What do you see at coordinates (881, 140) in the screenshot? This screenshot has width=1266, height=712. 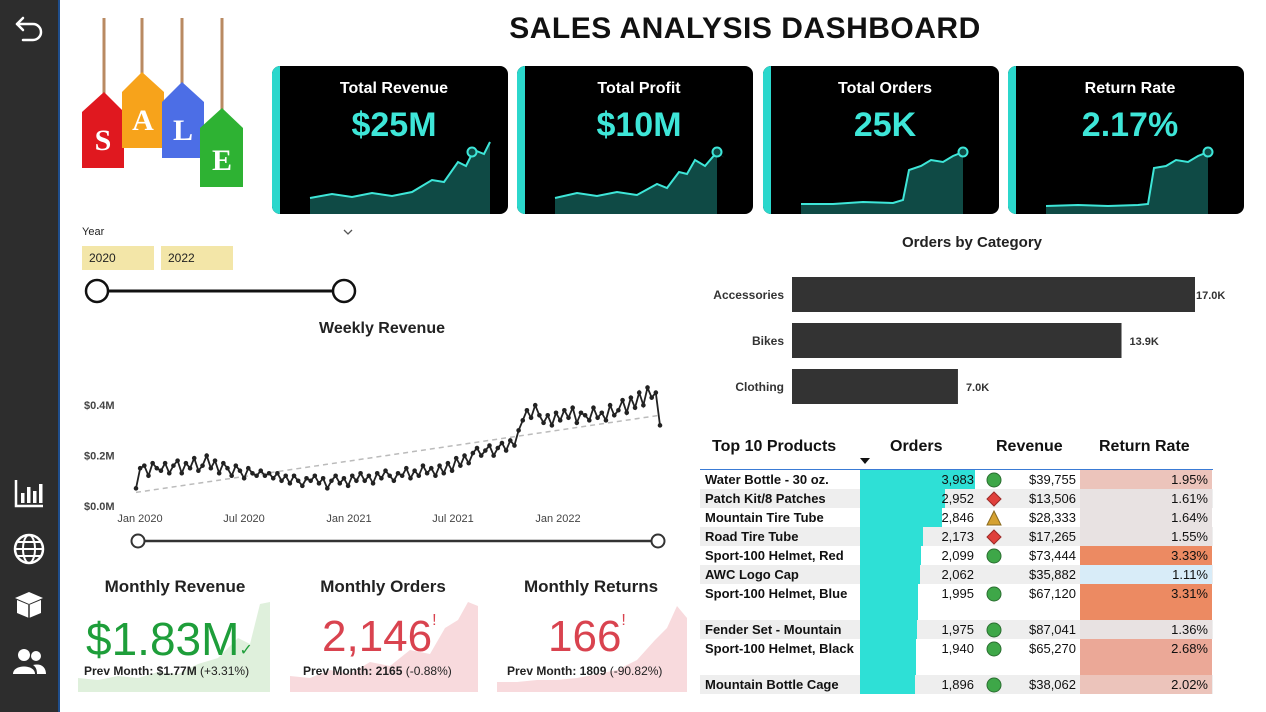 I see `kpi-card-orders: Total Orders 25K` at bounding box center [881, 140].